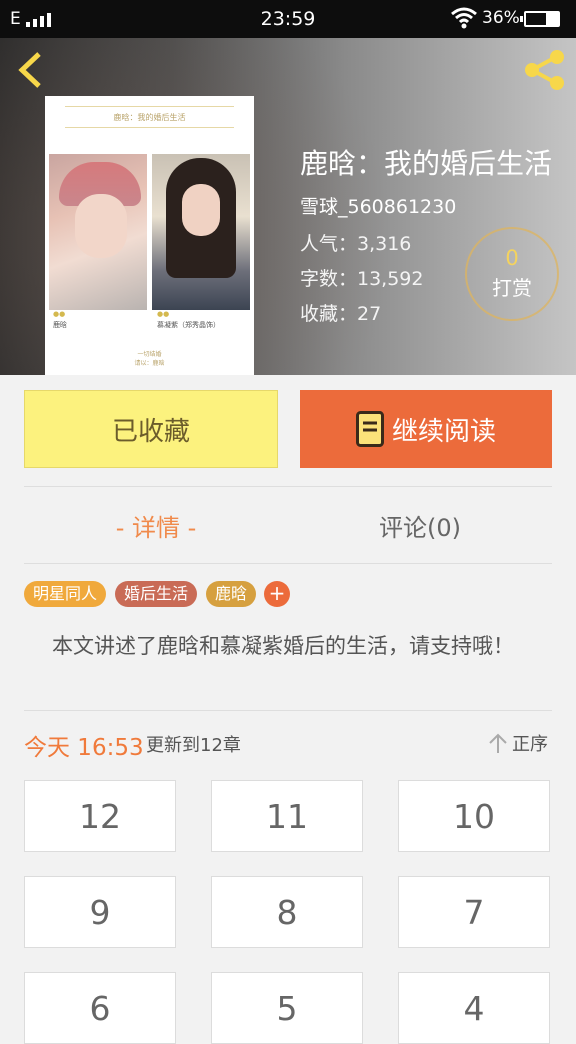  What do you see at coordinates (156, 525) in the screenshot?
I see `tab-detail: - 详情 -` at bounding box center [156, 525].